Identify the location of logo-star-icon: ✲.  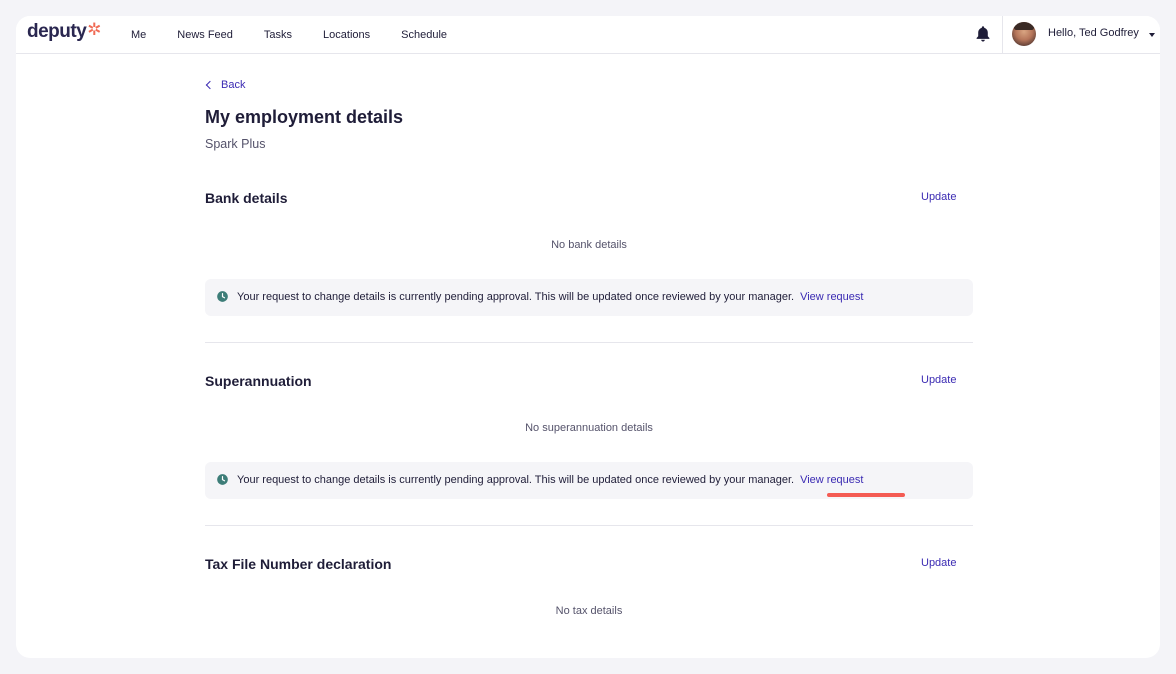
(94, 29).